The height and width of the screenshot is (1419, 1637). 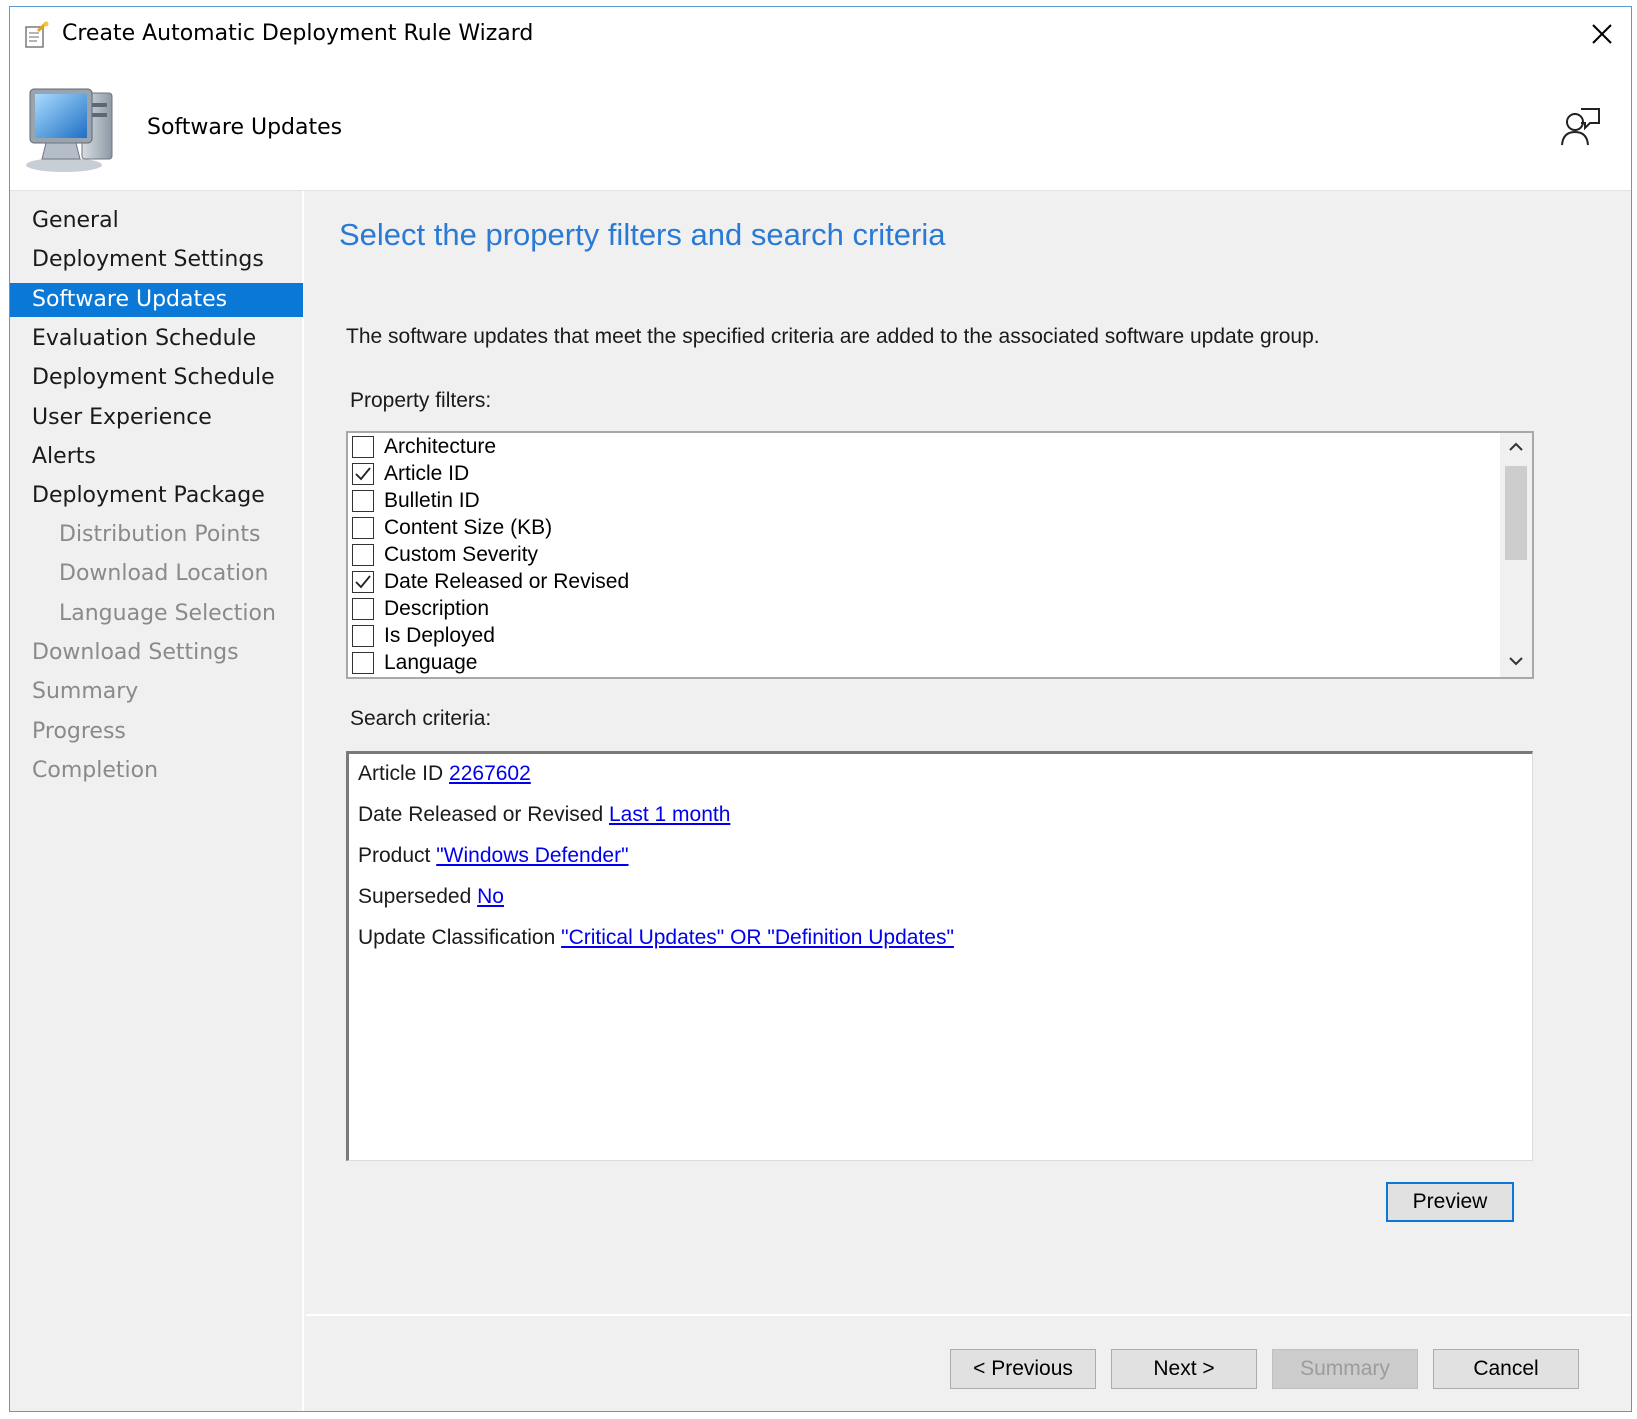 I want to click on filter-label: Language, so click(x=431, y=662).